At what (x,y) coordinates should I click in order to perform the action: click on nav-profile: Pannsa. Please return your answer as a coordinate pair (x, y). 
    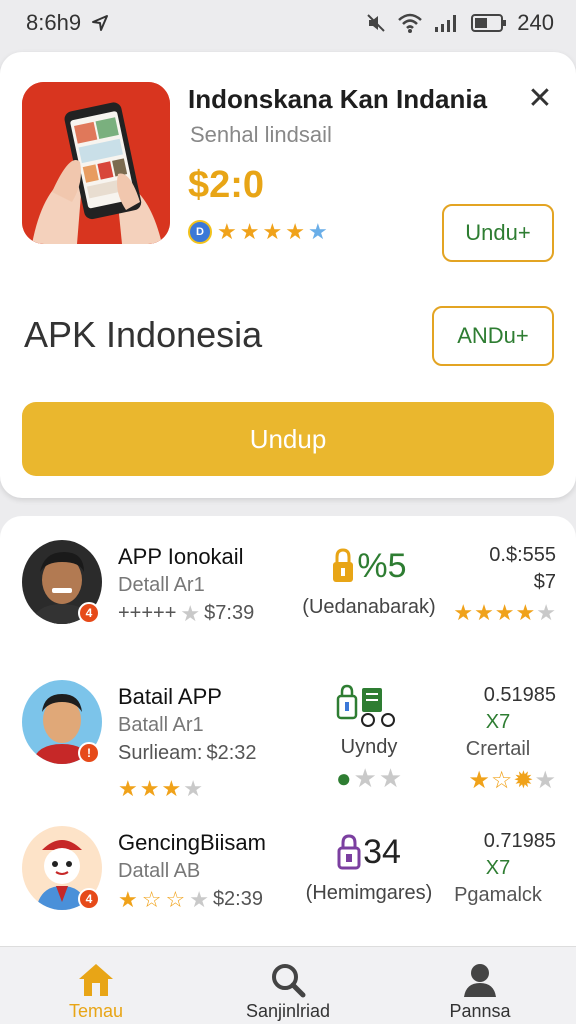
    Looking at the image, I should click on (480, 991).